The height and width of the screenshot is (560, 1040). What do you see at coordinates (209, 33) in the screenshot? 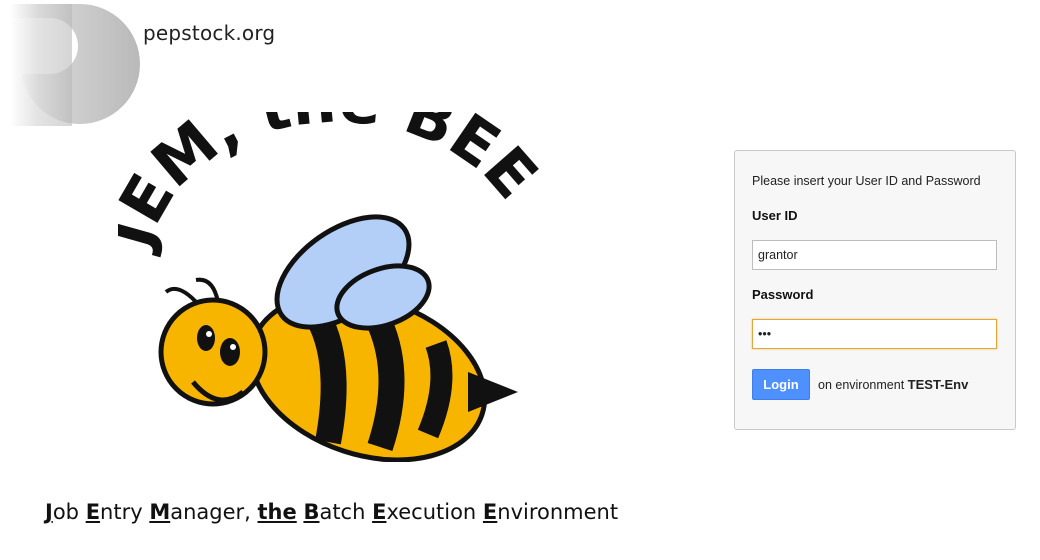
I see `site-name: pepstock.org` at bounding box center [209, 33].